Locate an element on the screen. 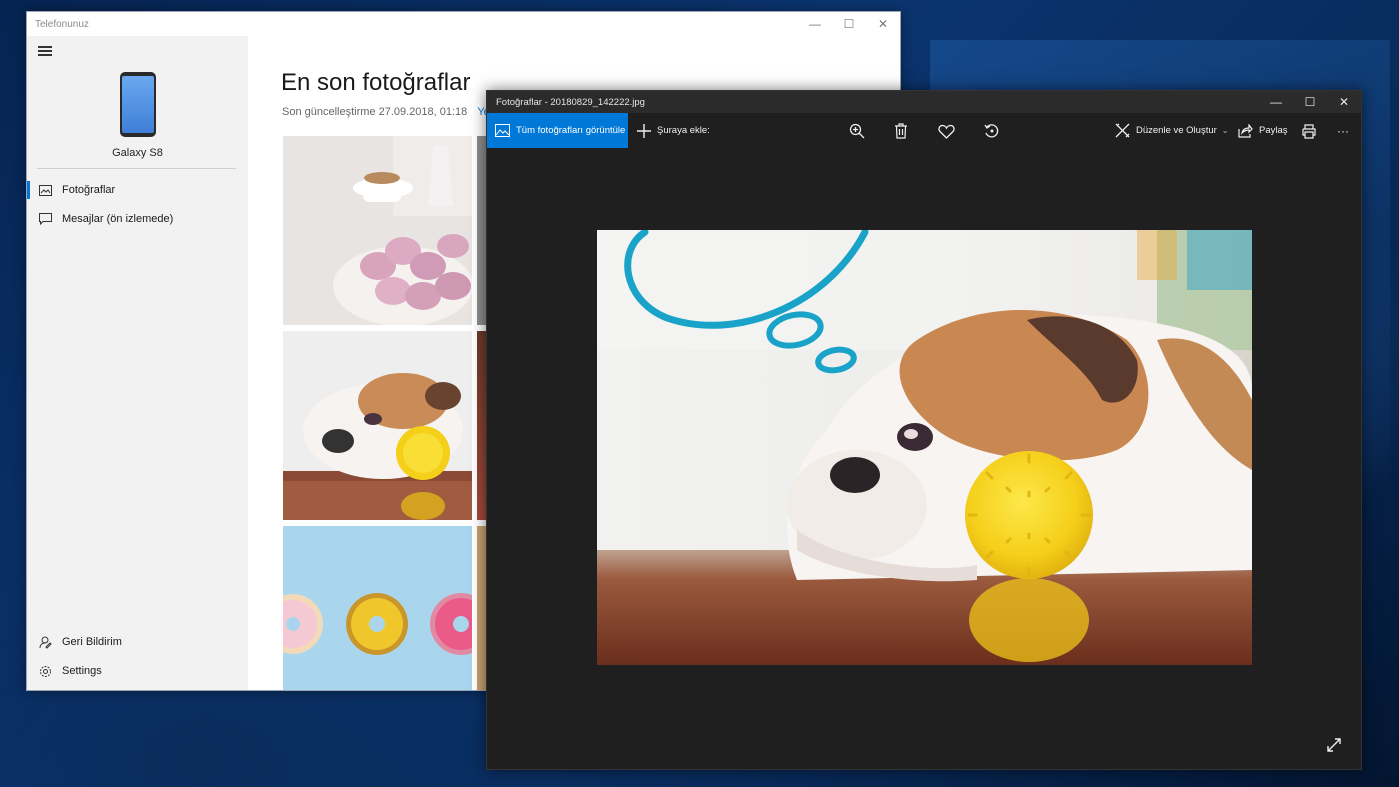 This screenshot has width=1399, height=787. share-button: Paylaş is located at coordinates (1263, 130).